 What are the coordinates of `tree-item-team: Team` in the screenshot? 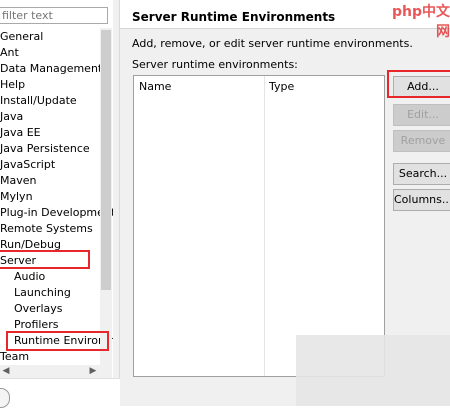 It's located at (14, 357).